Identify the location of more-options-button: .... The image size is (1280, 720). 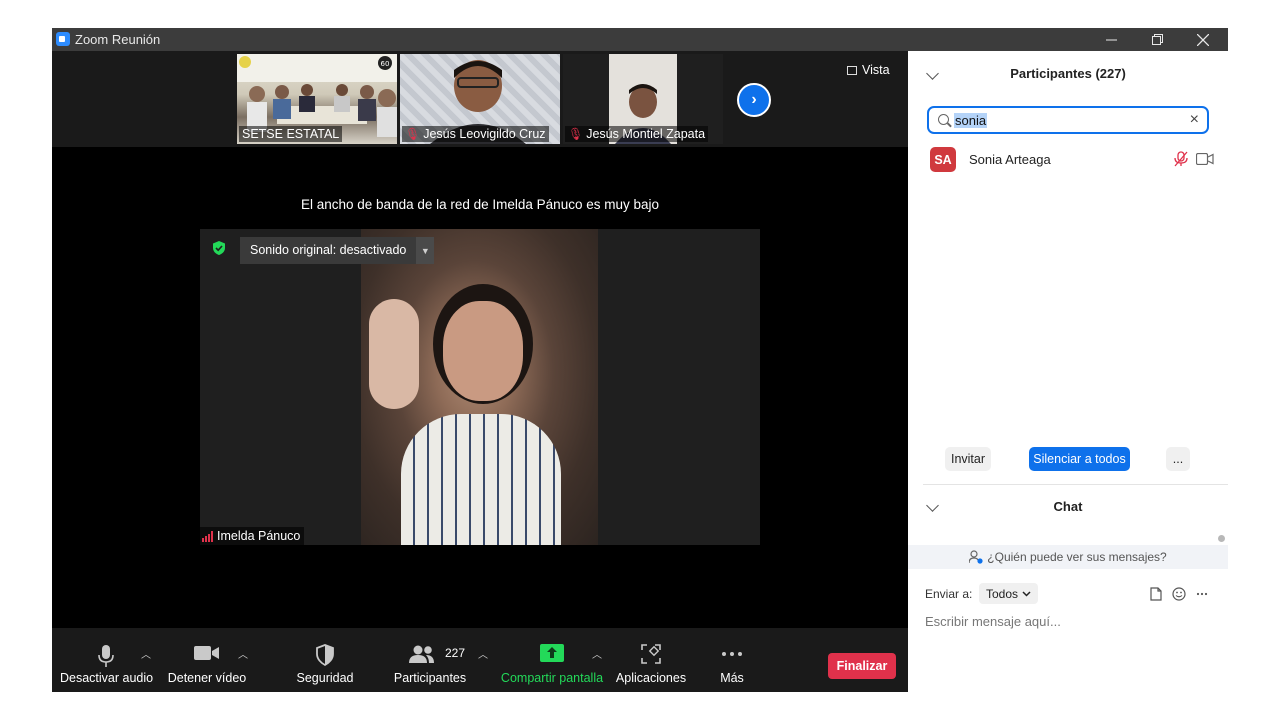
(1178, 459).